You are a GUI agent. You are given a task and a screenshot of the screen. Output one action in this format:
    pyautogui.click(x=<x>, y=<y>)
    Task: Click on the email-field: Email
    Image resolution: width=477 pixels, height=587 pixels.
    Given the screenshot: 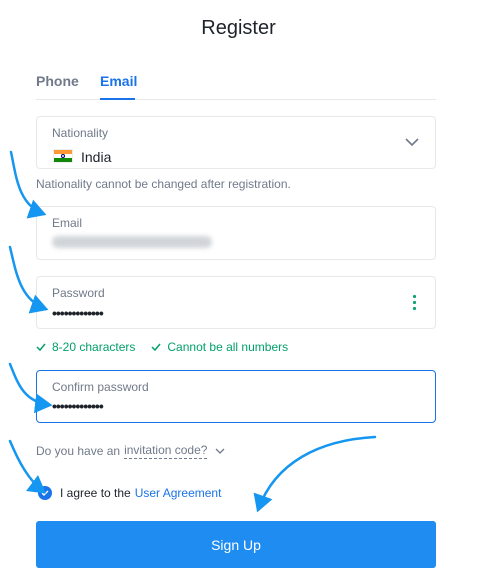 What is the action you would take?
    pyautogui.click(x=236, y=233)
    